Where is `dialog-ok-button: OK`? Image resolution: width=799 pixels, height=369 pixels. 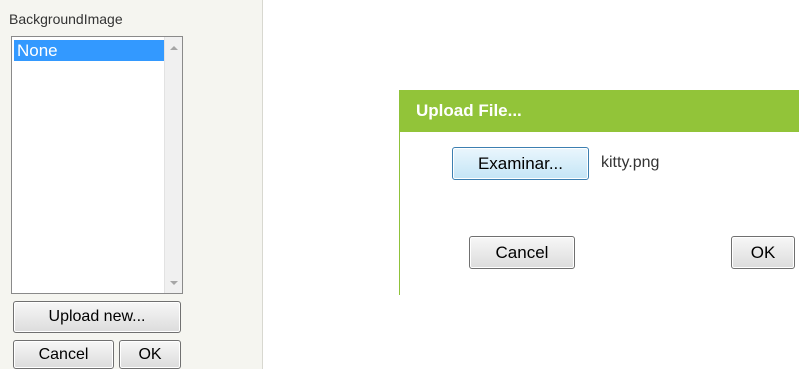 dialog-ok-button: OK is located at coordinates (763, 252).